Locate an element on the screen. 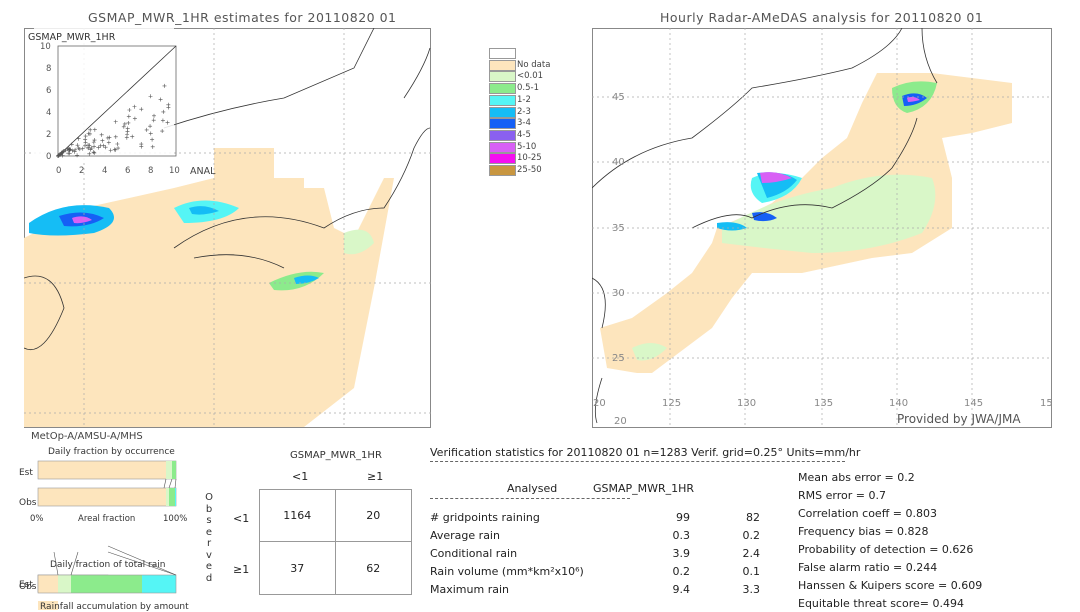  observed-label: Observed is located at coordinates (209, 538).